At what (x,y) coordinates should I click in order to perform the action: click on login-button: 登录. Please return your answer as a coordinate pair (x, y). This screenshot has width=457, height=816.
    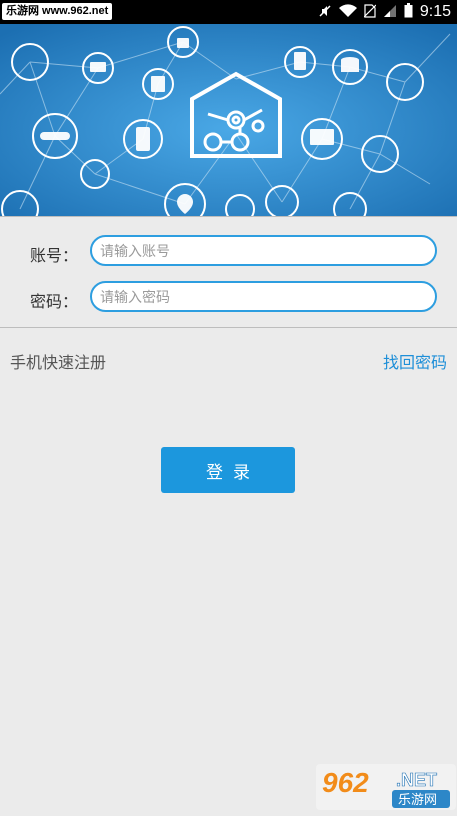
    Looking at the image, I should click on (228, 470).